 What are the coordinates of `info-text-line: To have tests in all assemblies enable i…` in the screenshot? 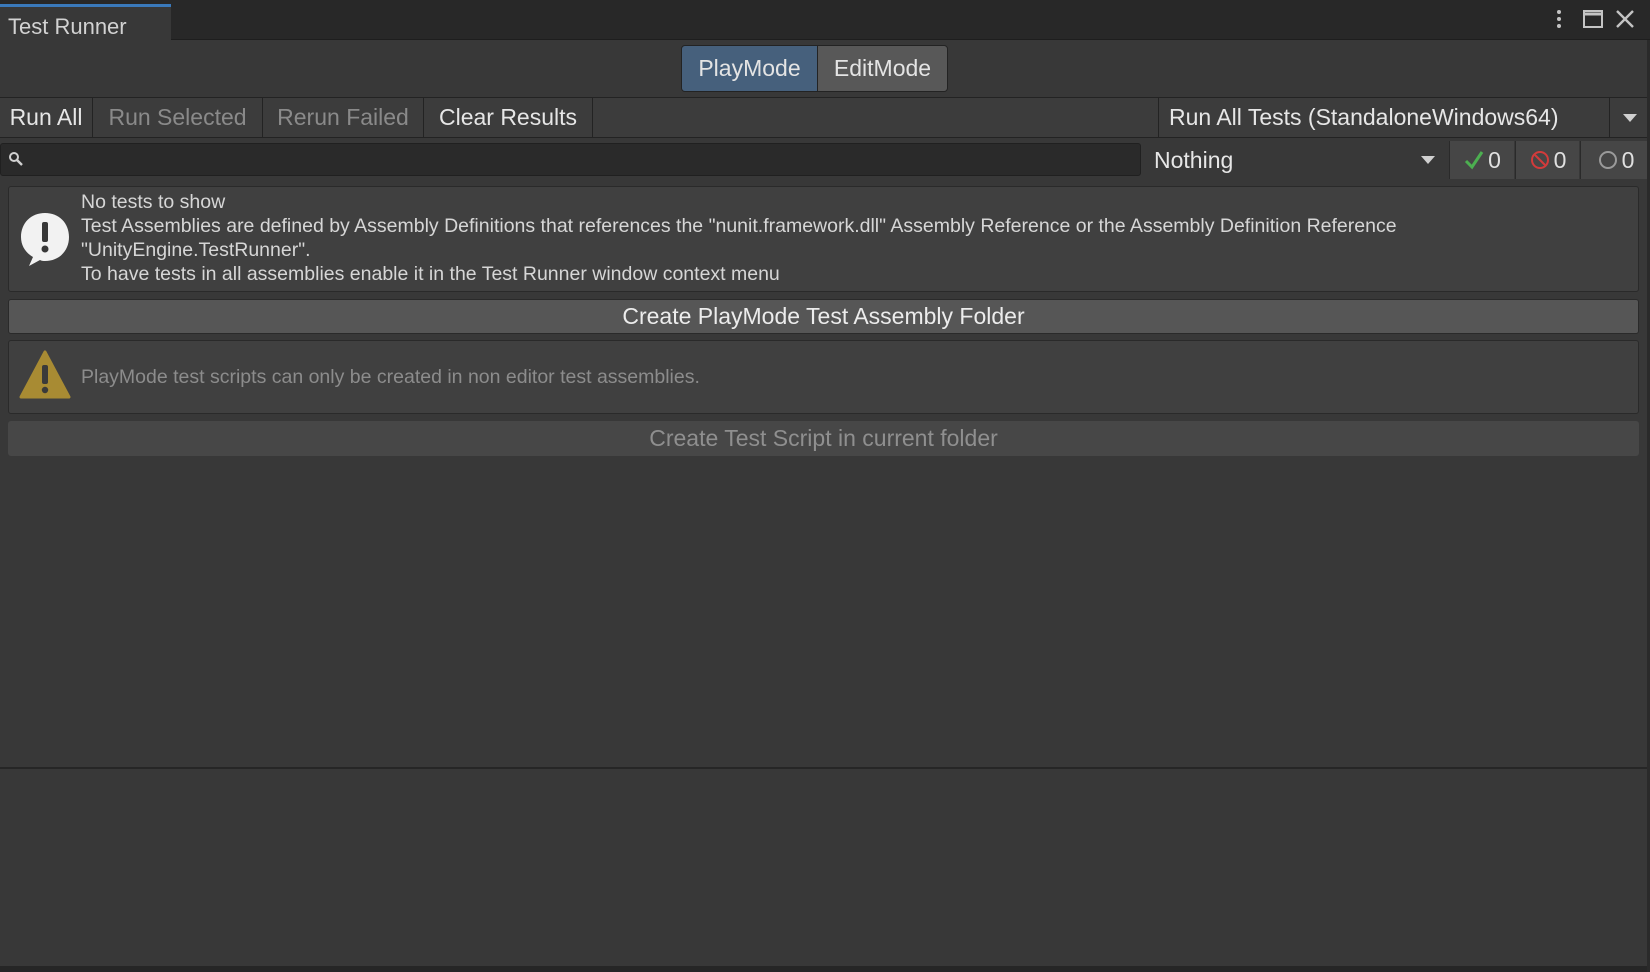 It's located at (430, 274).